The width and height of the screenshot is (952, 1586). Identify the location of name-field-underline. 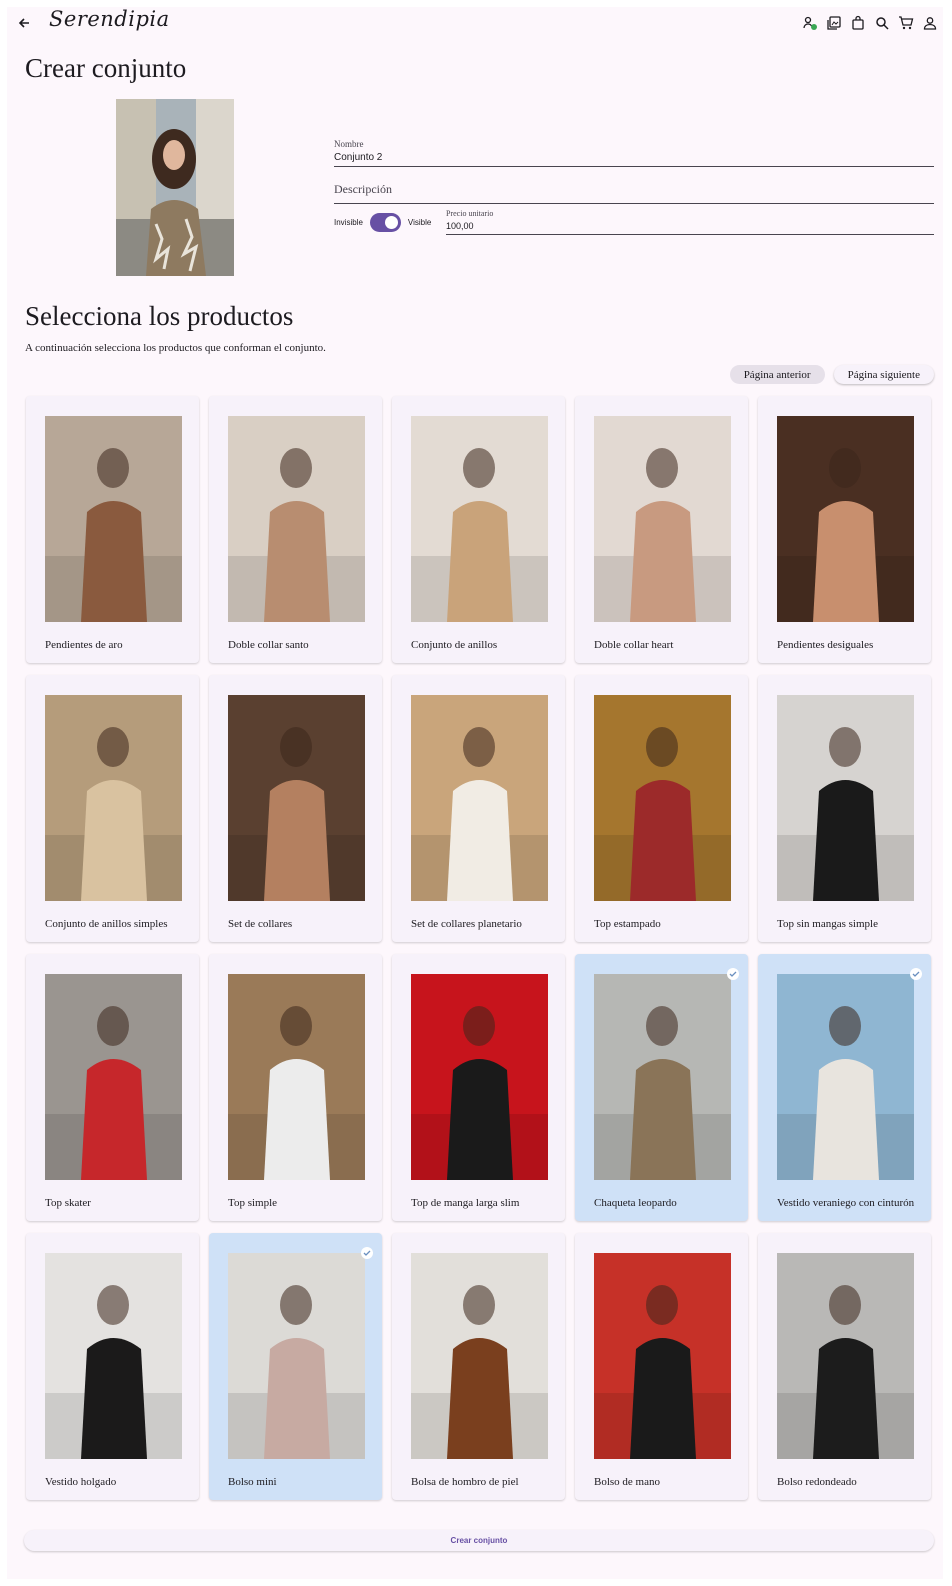
(634, 166).